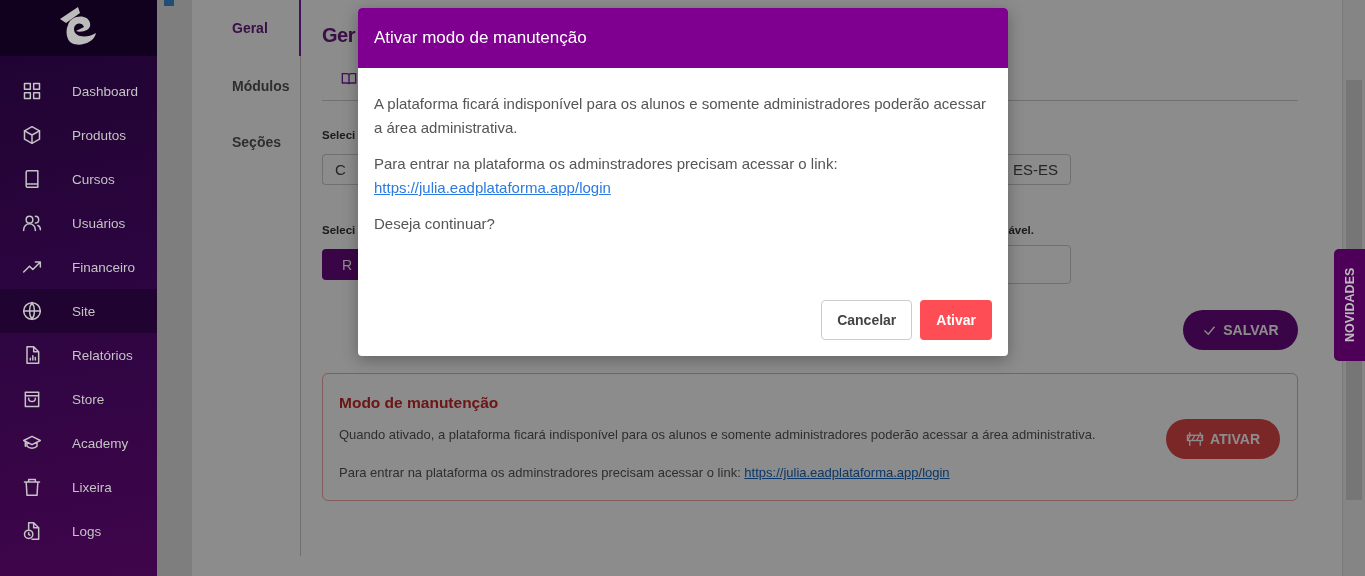 The height and width of the screenshot is (576, 1365). I want to click on card-description: Quando ativado, a plataforma ficará indisponível para os alunos e somente administradores poderão acessar a área administrativa., so click(717, 435).